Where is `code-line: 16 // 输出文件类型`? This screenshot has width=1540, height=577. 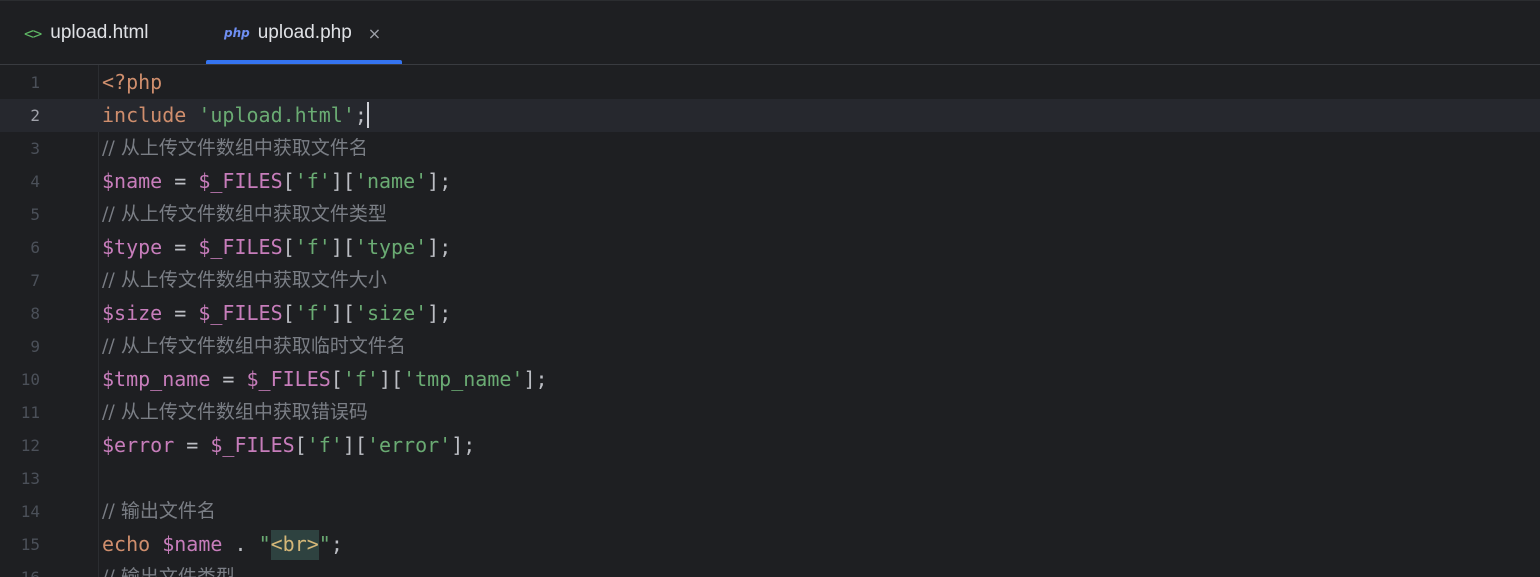 code-line: 16 // 输出文件类型 is located at coordinates (770, 569).